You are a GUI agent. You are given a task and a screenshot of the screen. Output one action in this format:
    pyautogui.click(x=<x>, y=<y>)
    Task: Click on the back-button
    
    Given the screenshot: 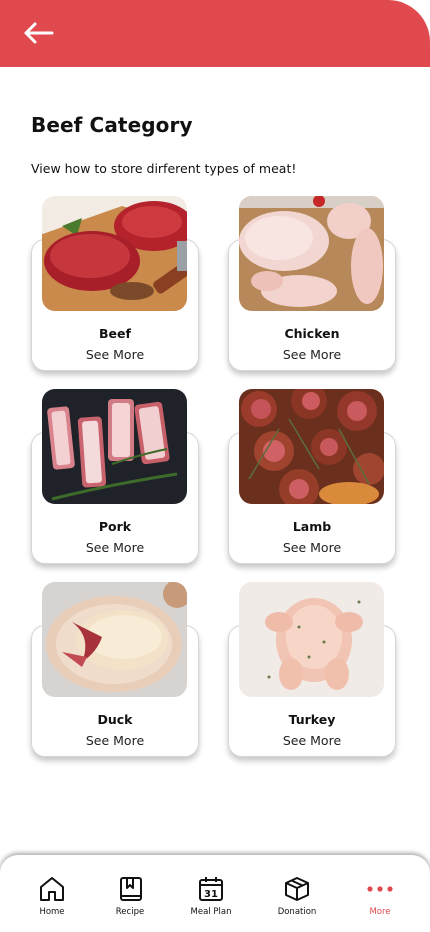 What is the action you would take?
    pyautogui.click(x=38, y=33)
    